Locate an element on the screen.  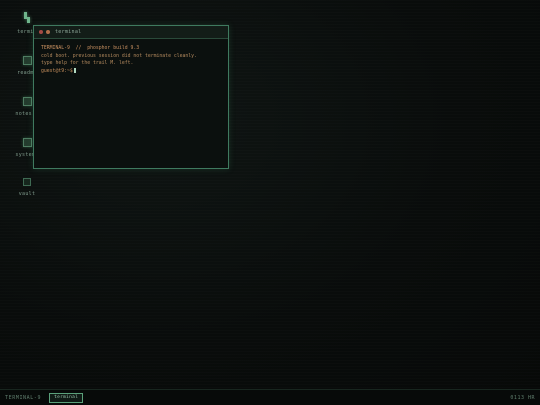
taskbar: TERMINAL-9 terminal 0113 HR is located at coordinates (270, 397).